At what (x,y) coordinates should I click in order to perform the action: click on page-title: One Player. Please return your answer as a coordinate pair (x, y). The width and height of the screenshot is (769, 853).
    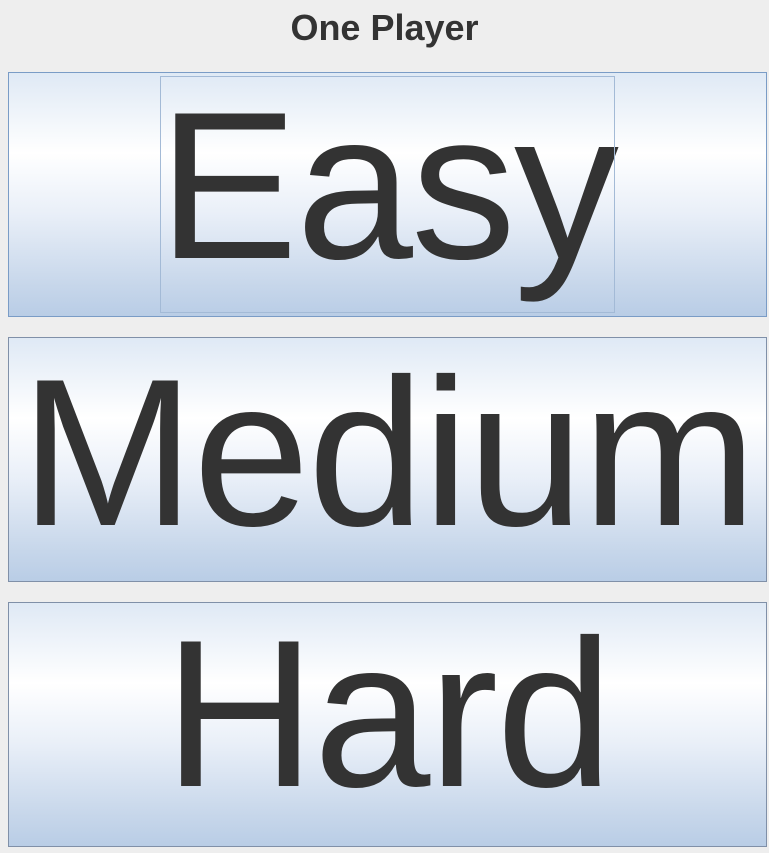
    Looking at the image, I should click on (384, 27).